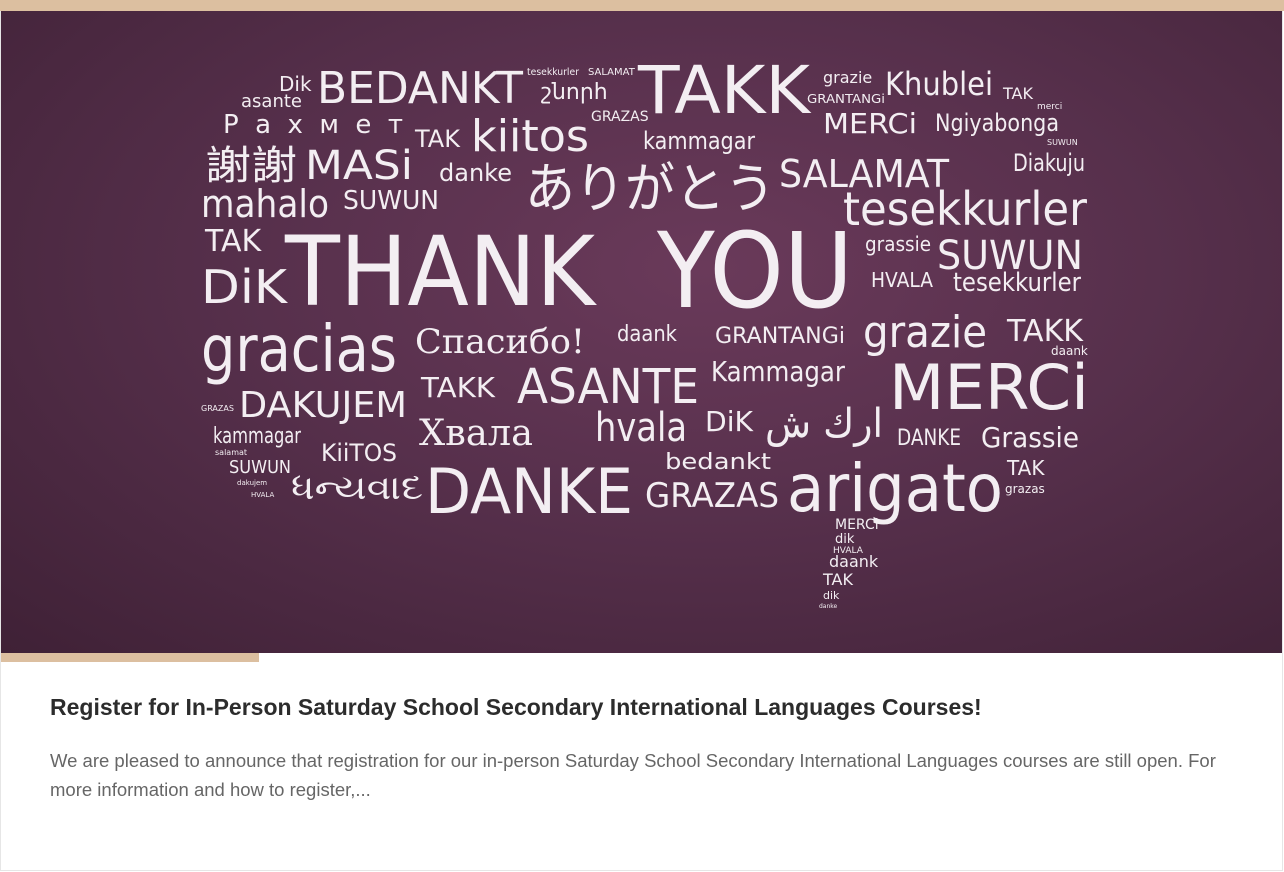 This screenshot has height=872, width=1284. I want to click on chalk-word: Kammagar, so click(778, 371).